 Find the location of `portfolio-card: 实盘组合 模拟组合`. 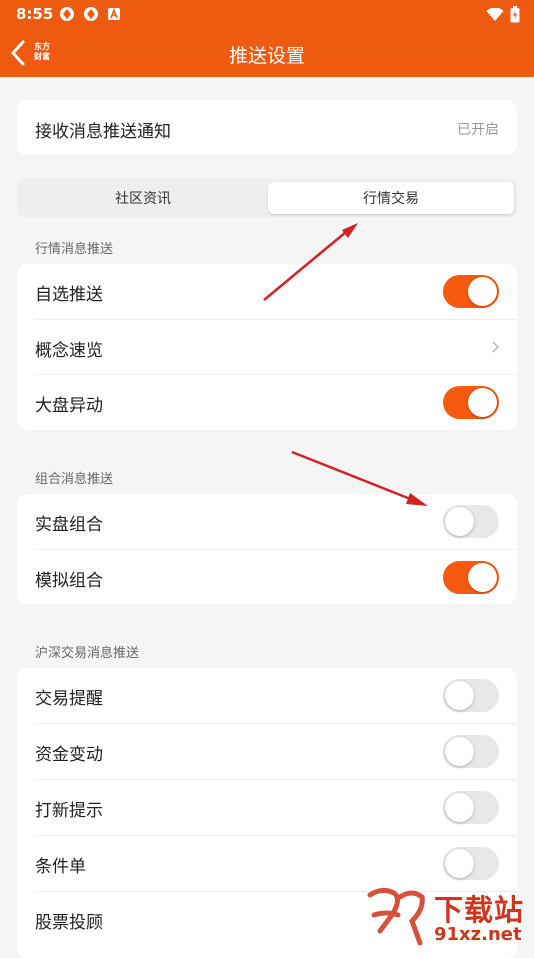

portfolio-card: 实盘组合 模拟组合 is located at coordinates (267, 549).